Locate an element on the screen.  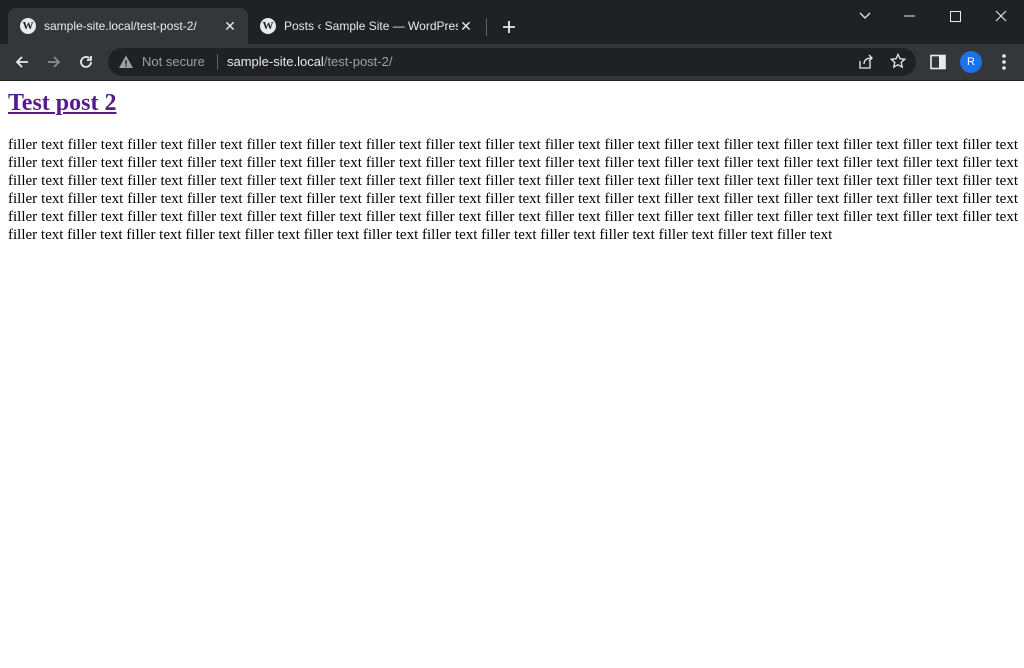
minimize-icon is located at coordinates (909, 16).